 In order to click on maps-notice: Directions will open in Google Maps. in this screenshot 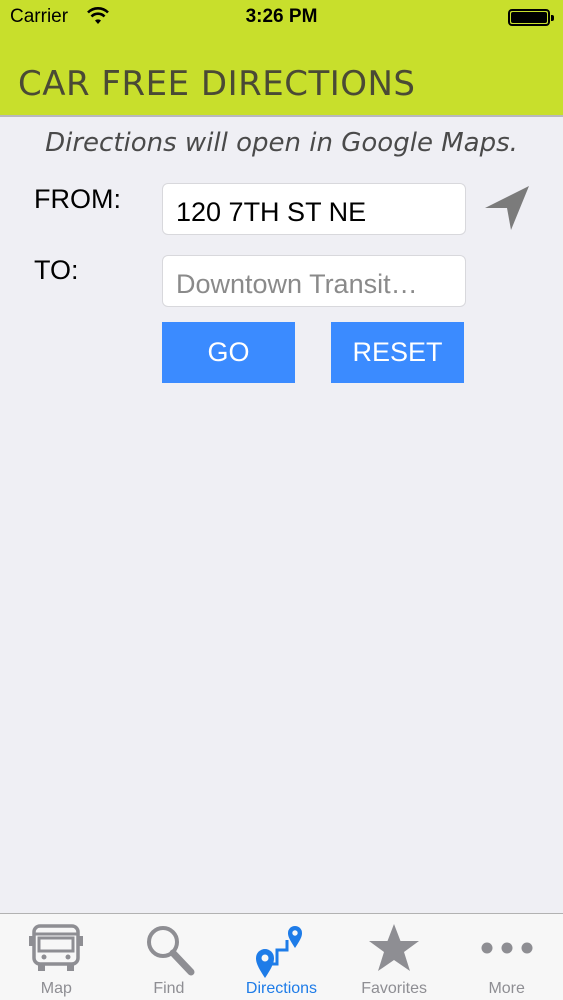, I will do `click(281, 143)`.